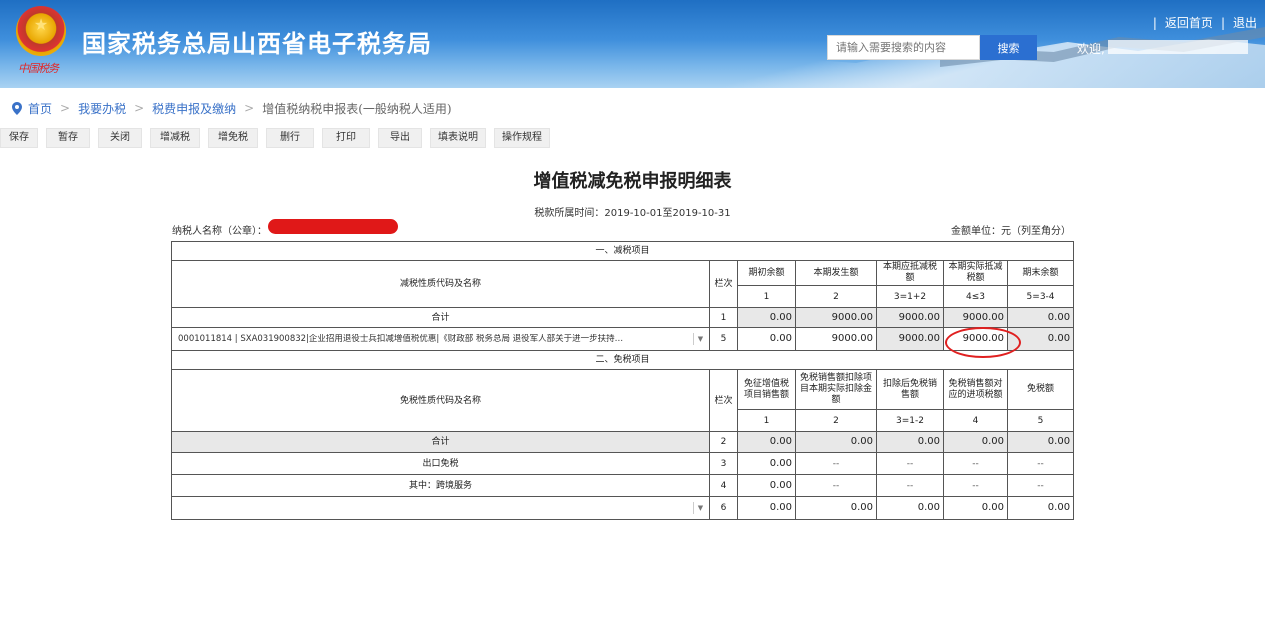 This screenshot has width=1265, height=620. I want to click on table-row: 合计 1 0.00 9000.00 9000.00 9000.00 0.00, so click(623, 317).